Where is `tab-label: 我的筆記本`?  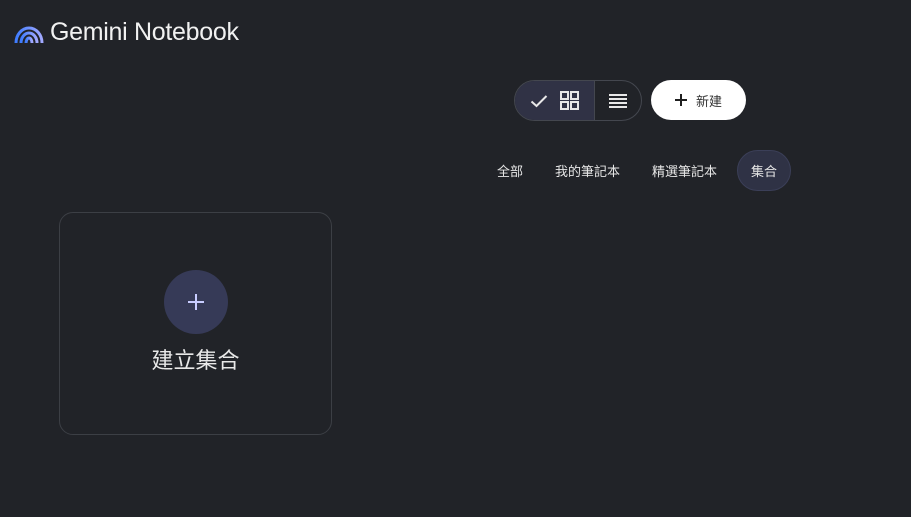 tab-label: 我的筆記本 is located at coordinates (587, 172).